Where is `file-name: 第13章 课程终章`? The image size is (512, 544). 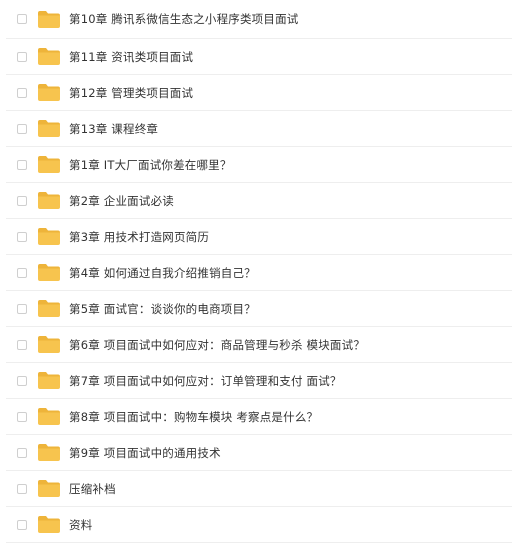 file-name: 第13章 课程终章 is located at coordinates (113, 129).